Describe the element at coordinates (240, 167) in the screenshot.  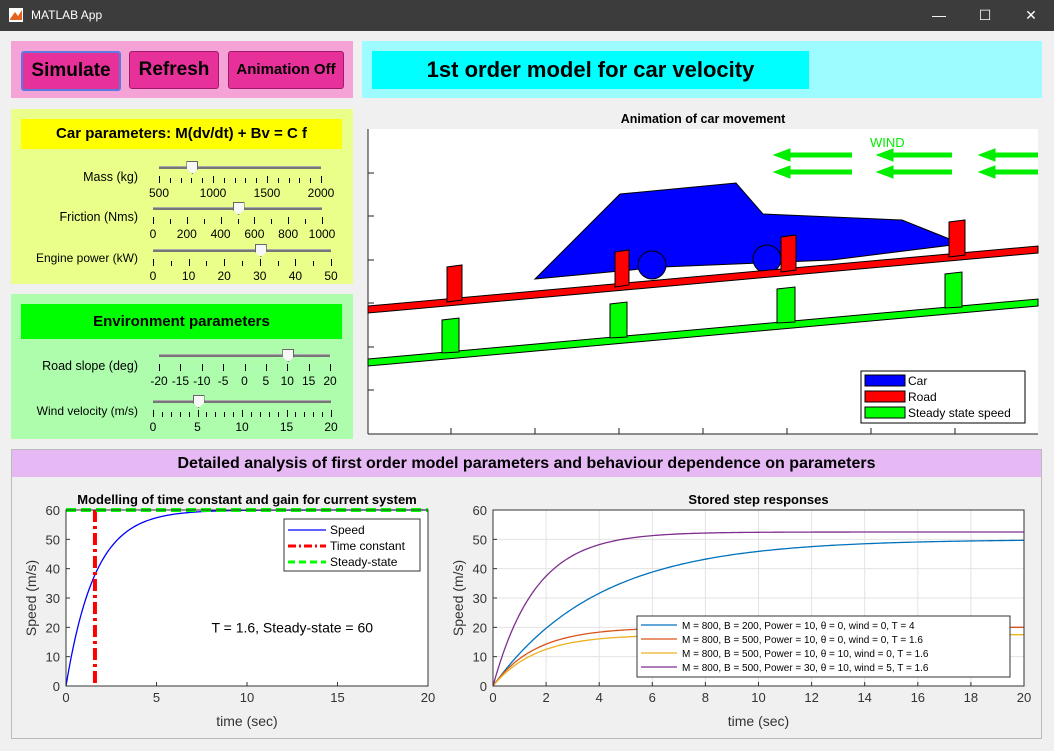
I see `mass-slider-track` at that location.